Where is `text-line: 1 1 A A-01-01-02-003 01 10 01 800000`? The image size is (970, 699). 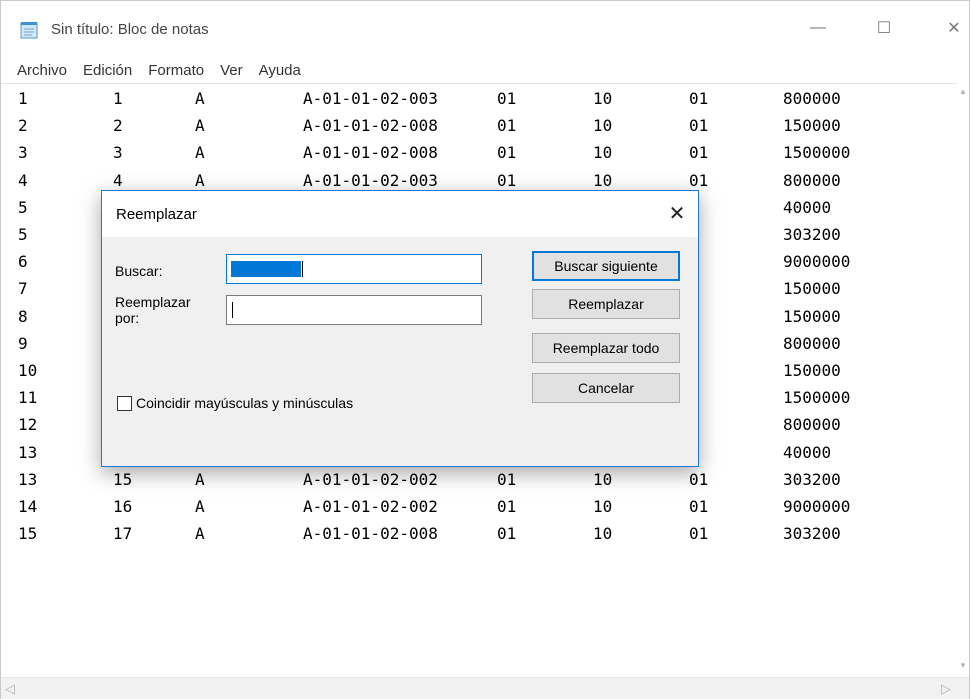 text-line: 1 1 A A-01-01-02-003 01 10 01 800000 is located at coordinates (476, 99).